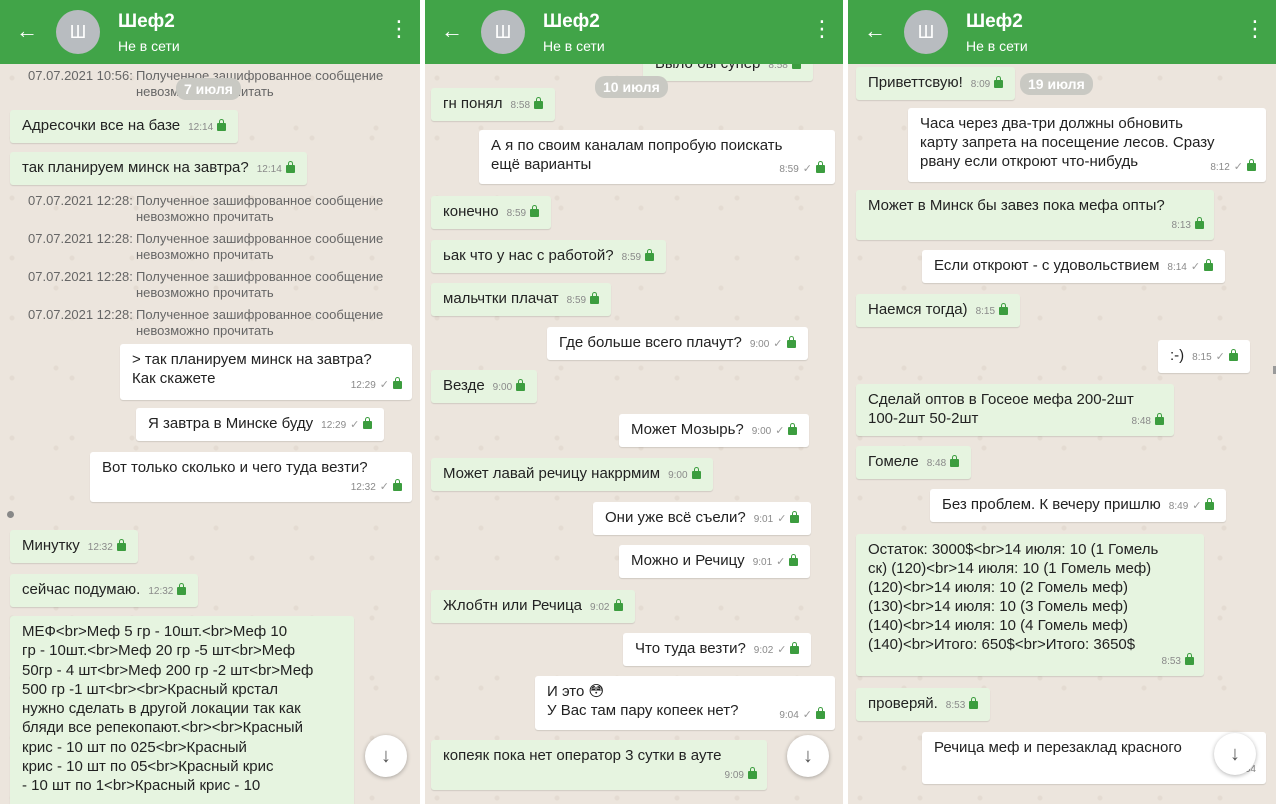  I want to click on message-time: 12:32, so click(161, 591).